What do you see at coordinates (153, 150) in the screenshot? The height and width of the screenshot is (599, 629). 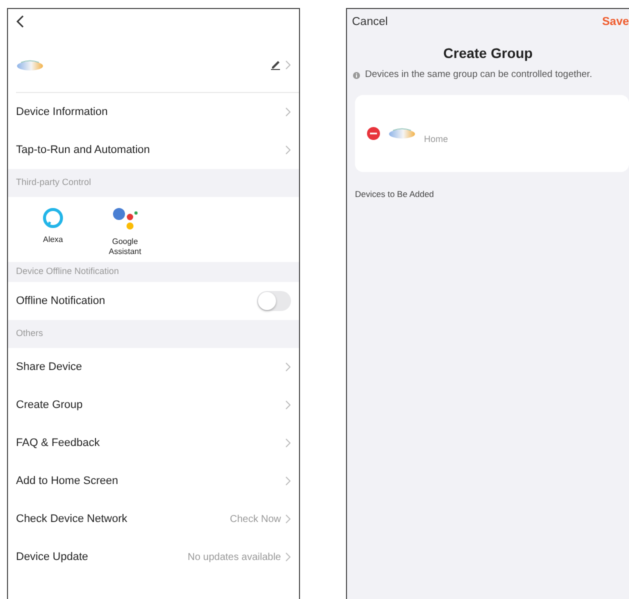 I see `list-item: Tap-to-Run and Automation` at bounding box center [153, 150].